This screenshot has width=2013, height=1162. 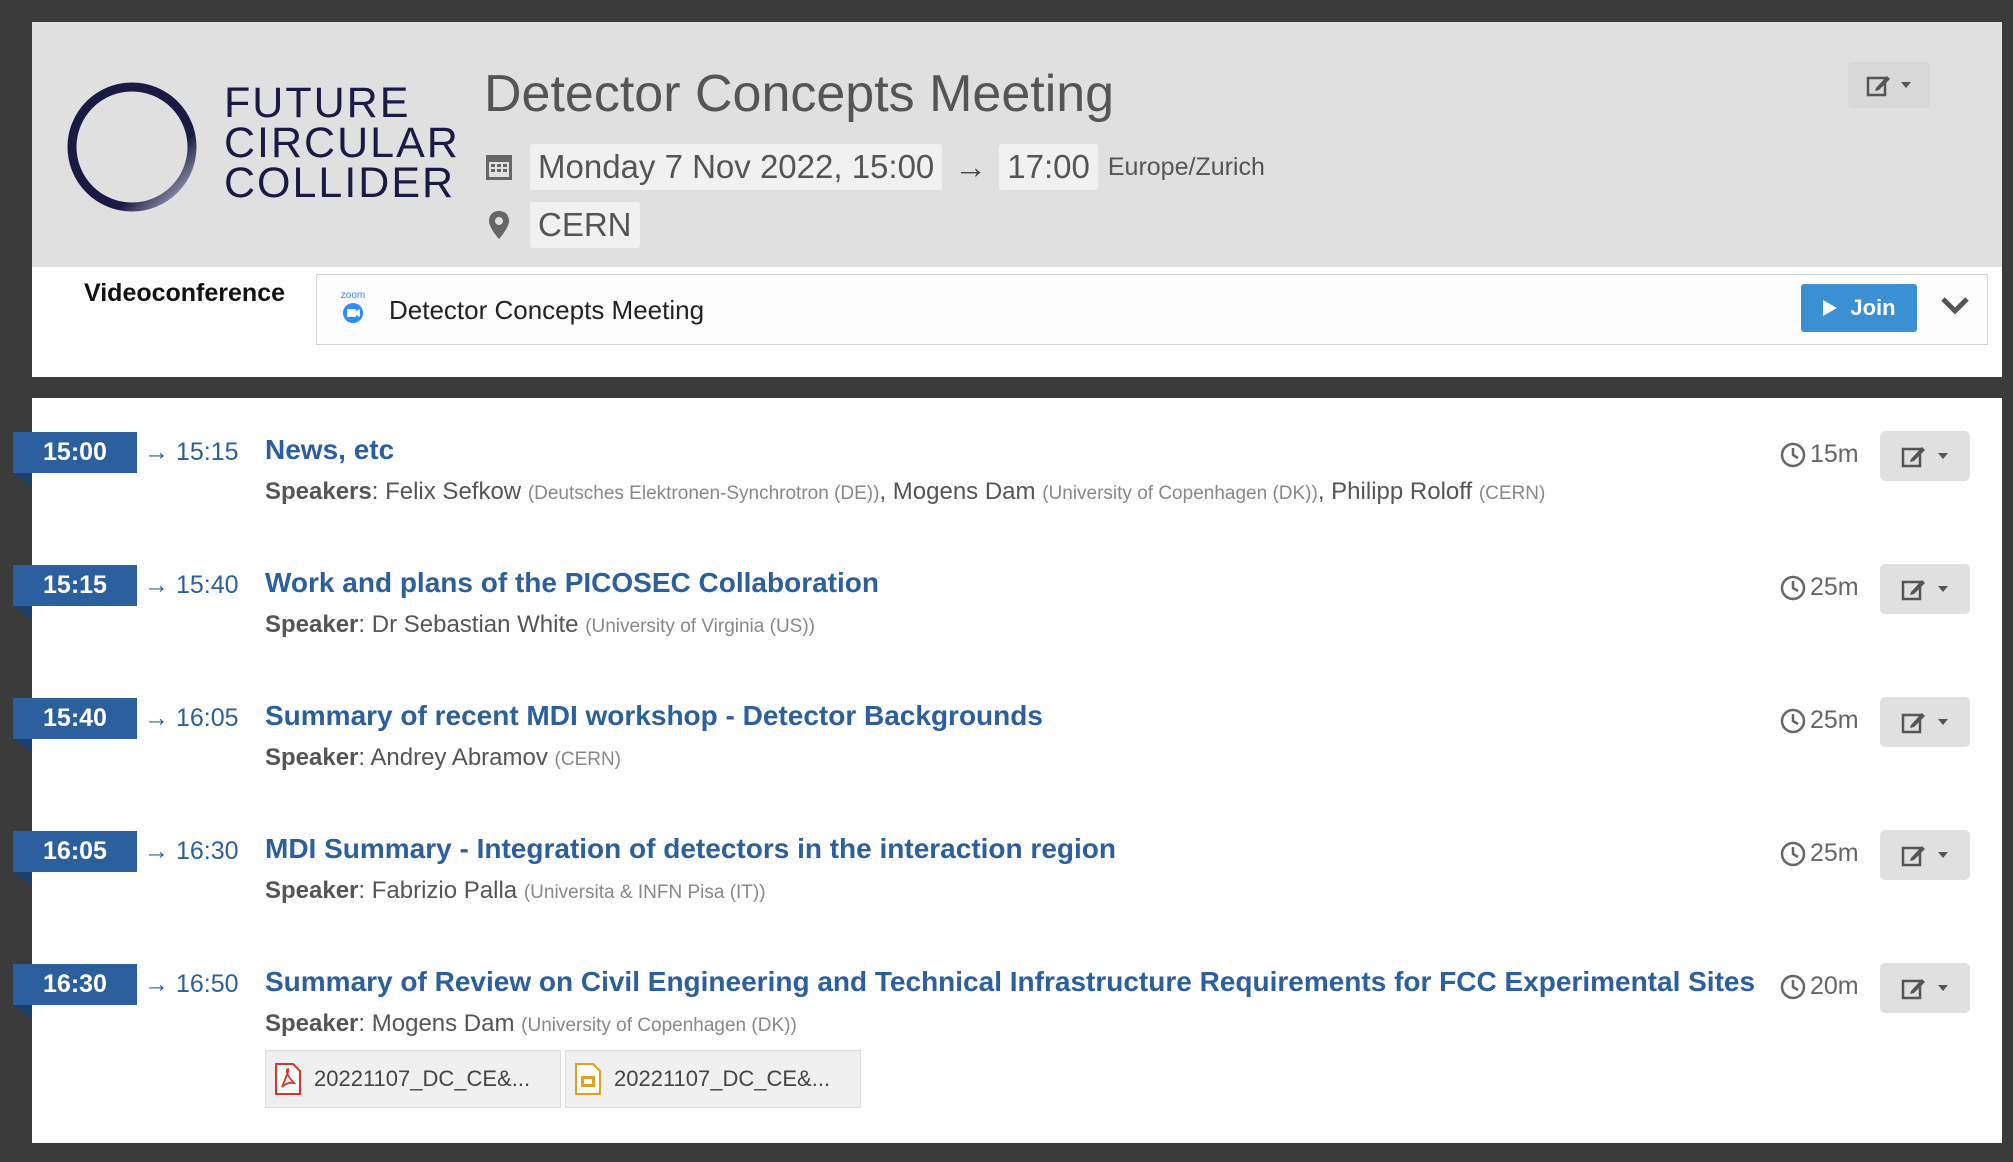 What do you see at coordinates (317, 103) in the screenshot?
I see `logo-line-1: FUTURE` at bounding box center [317, 103].